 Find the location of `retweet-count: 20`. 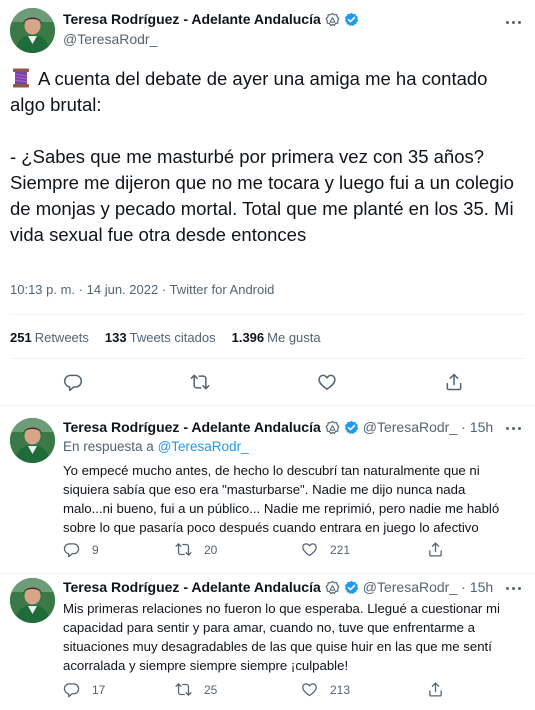

retweet-count: 20 is located at coordinates (211, 549).